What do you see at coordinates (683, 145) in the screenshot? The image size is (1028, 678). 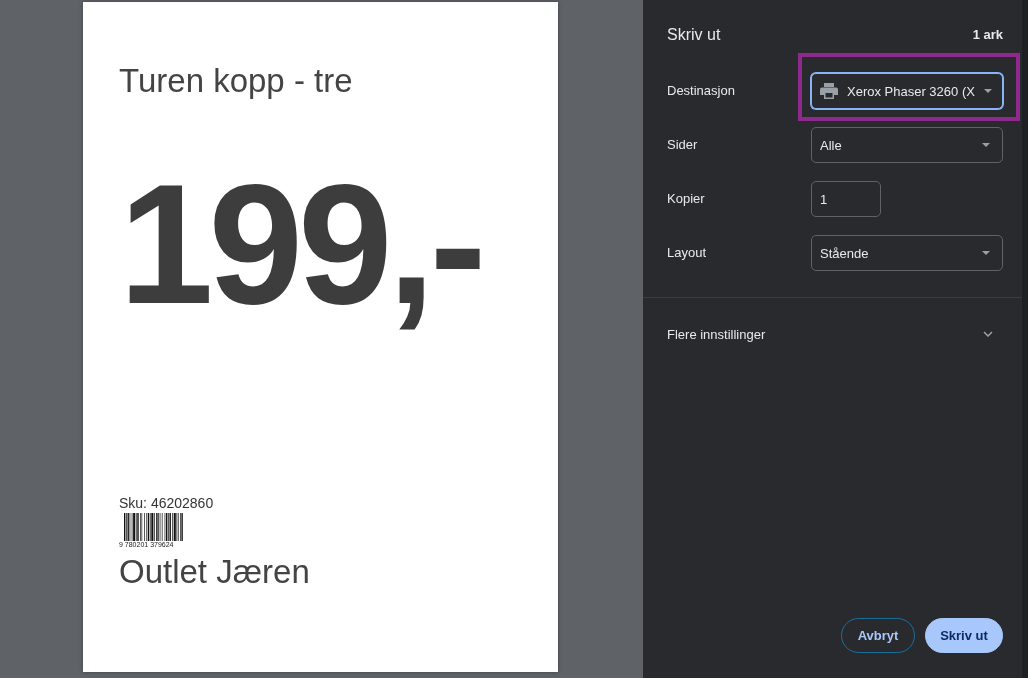 I see `setting-label: Sider` at bounding box center [683, 145].